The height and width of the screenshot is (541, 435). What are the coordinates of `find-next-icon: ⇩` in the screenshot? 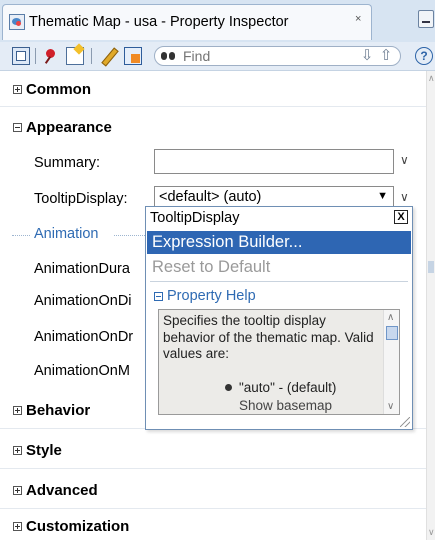 It's located at (367, 56).